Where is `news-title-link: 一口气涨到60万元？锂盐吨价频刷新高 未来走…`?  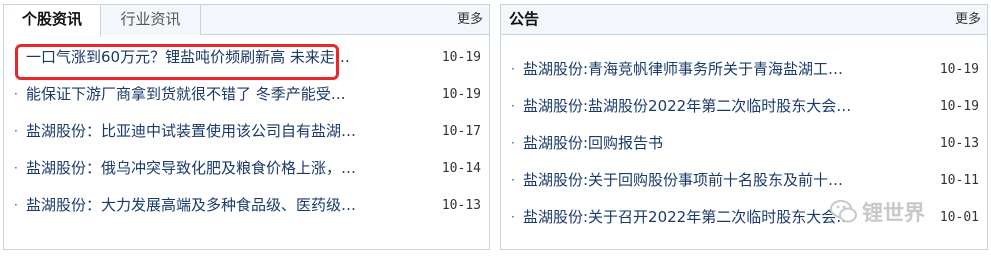 news-title-link: 一口气涨到60万元？锂盐吨价频刷新高 未来走… is located at coordinates (225, 57).